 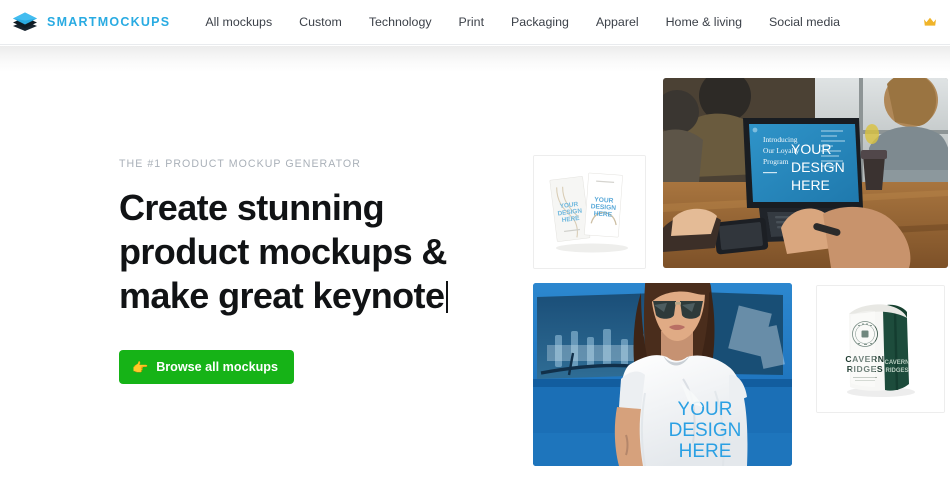 I want to click on hero-background-fade, so click(x=475, y=59).